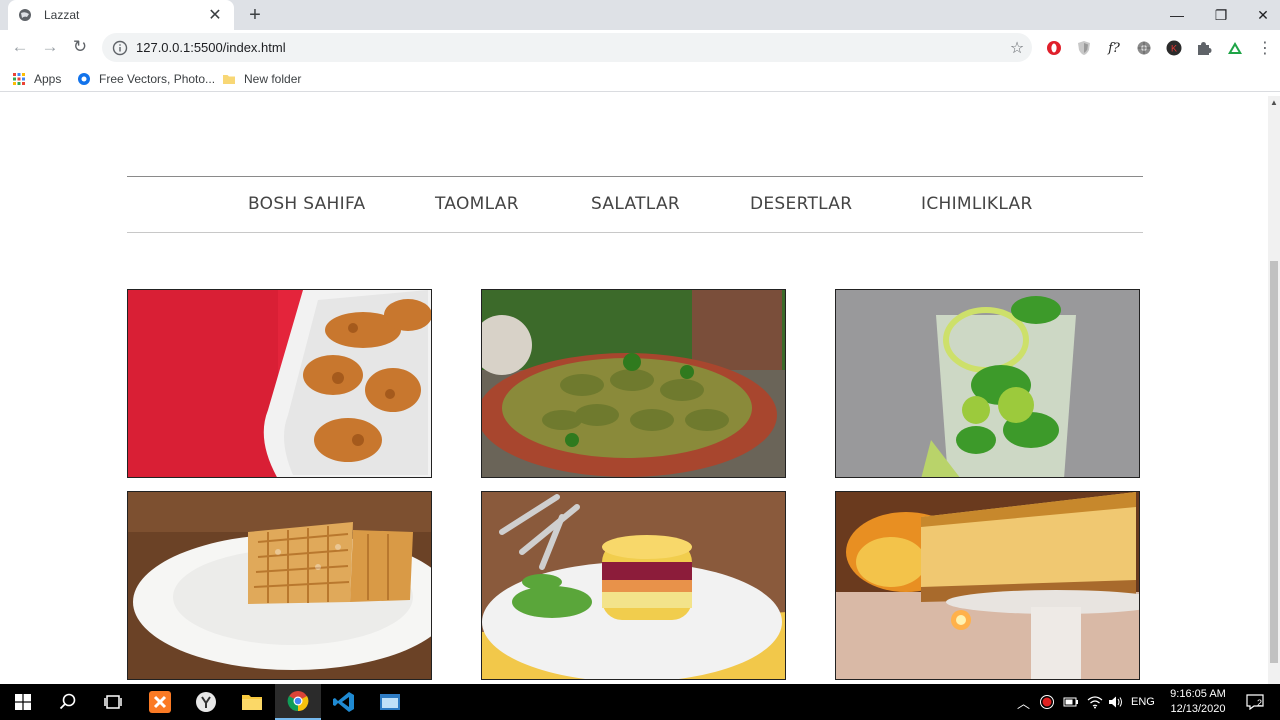 This screenshot has width=1280, height=720. Describe the element at coordinates (1071, 702) in the screenshot. I see `battery-icon` at that location.